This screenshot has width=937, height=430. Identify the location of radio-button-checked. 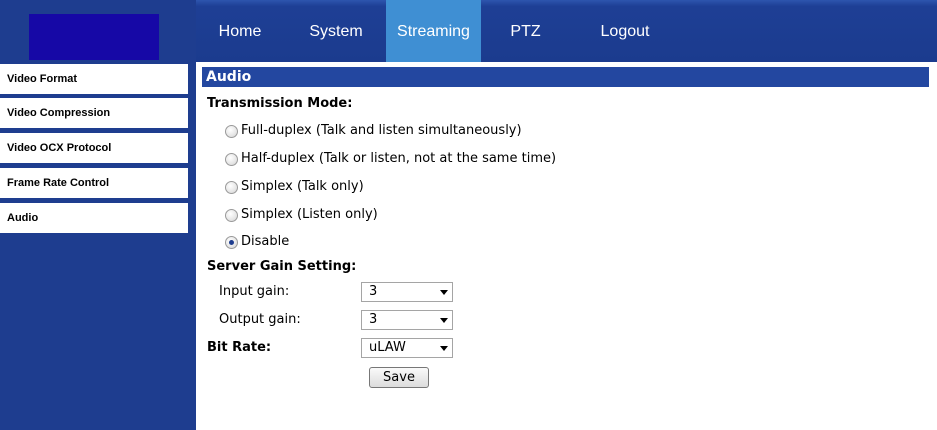
(231, 242).